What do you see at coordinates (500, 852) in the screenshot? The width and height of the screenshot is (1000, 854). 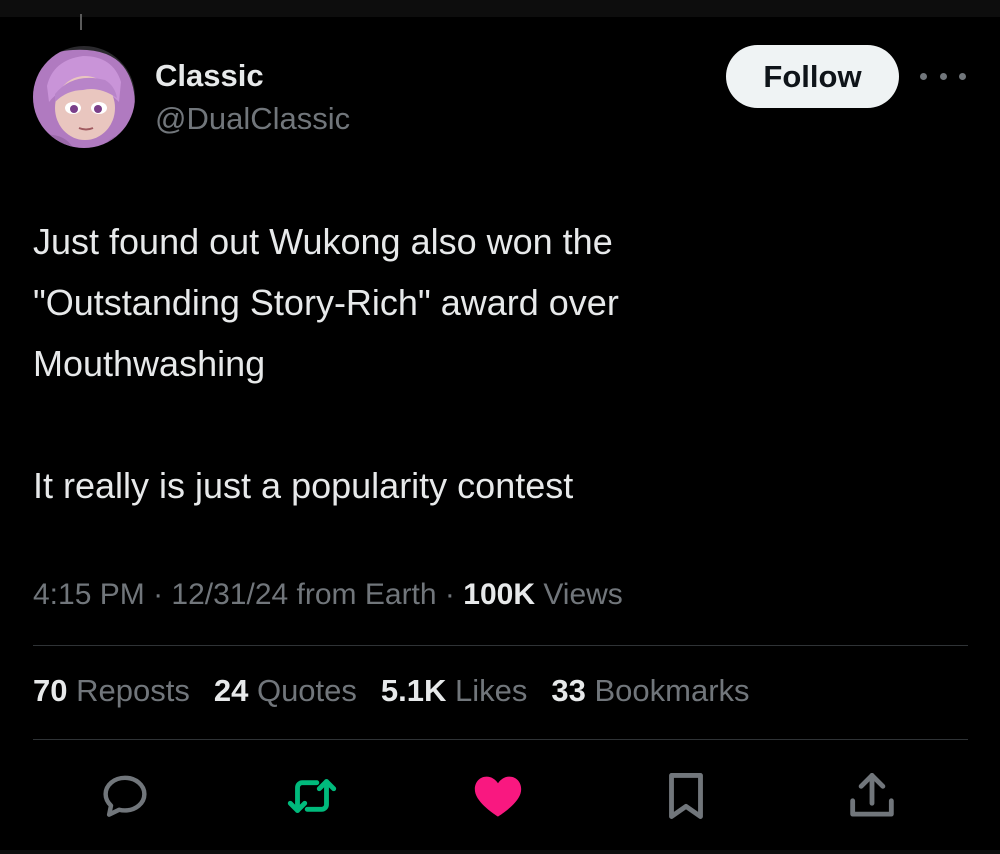 I see `bottom-strip` at bounding box center [500, 852].